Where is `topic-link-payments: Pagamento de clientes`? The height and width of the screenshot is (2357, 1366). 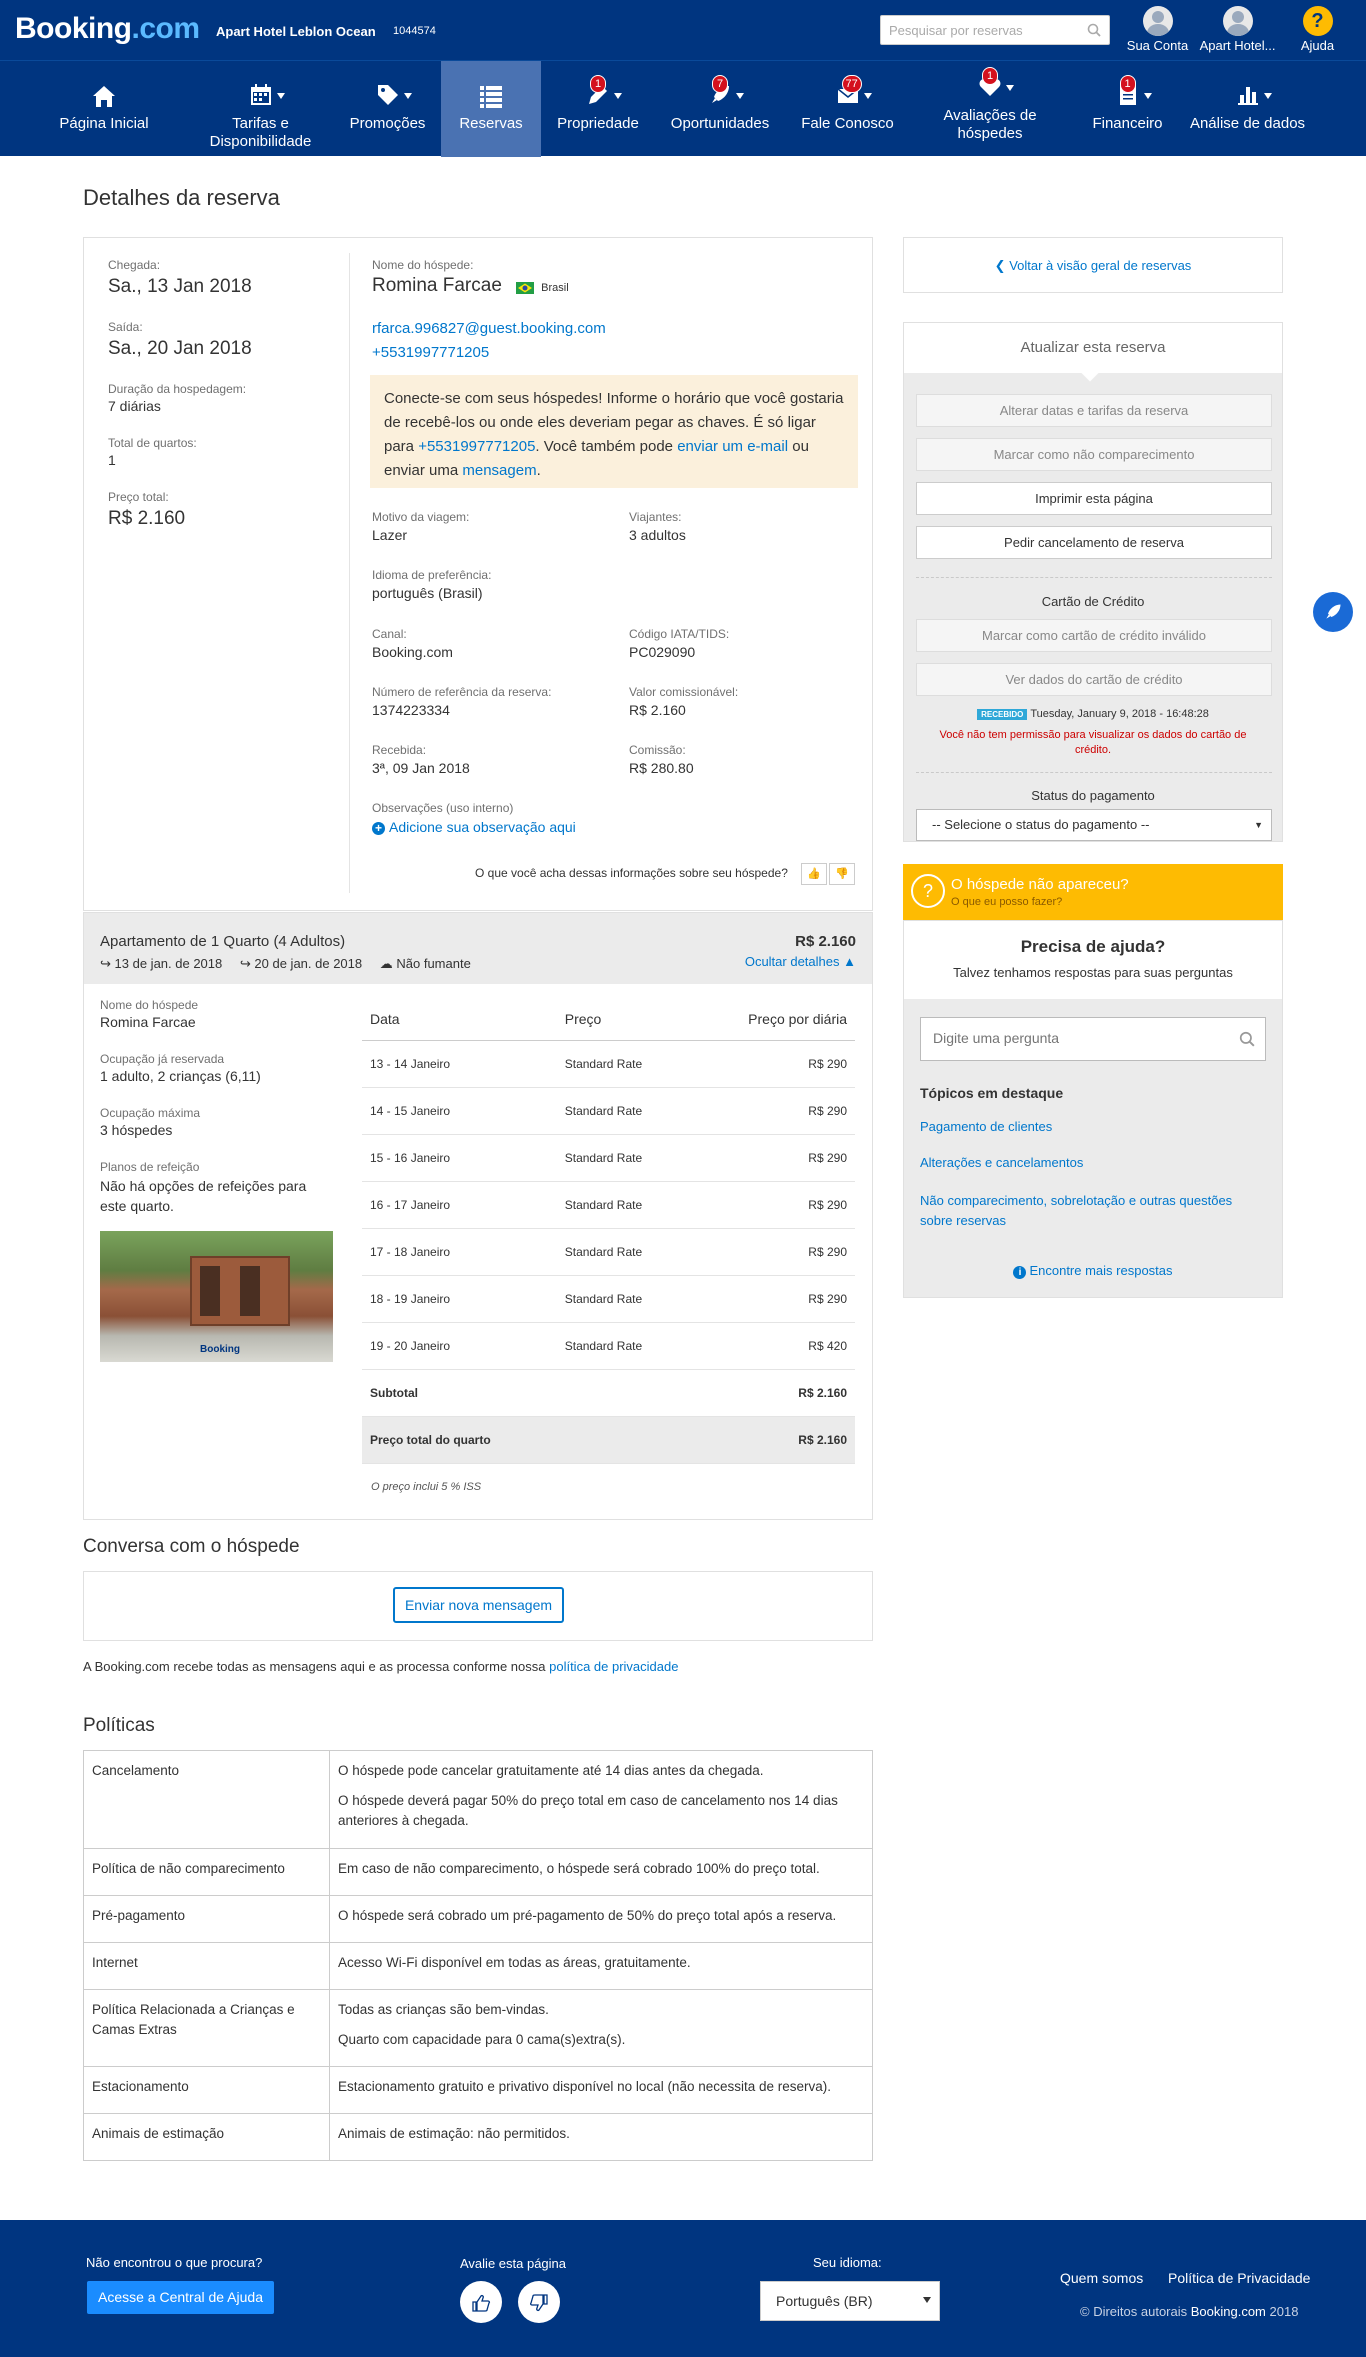
topic-link-payments: Pagamento de clientes is located at coordinates (986, 1126).